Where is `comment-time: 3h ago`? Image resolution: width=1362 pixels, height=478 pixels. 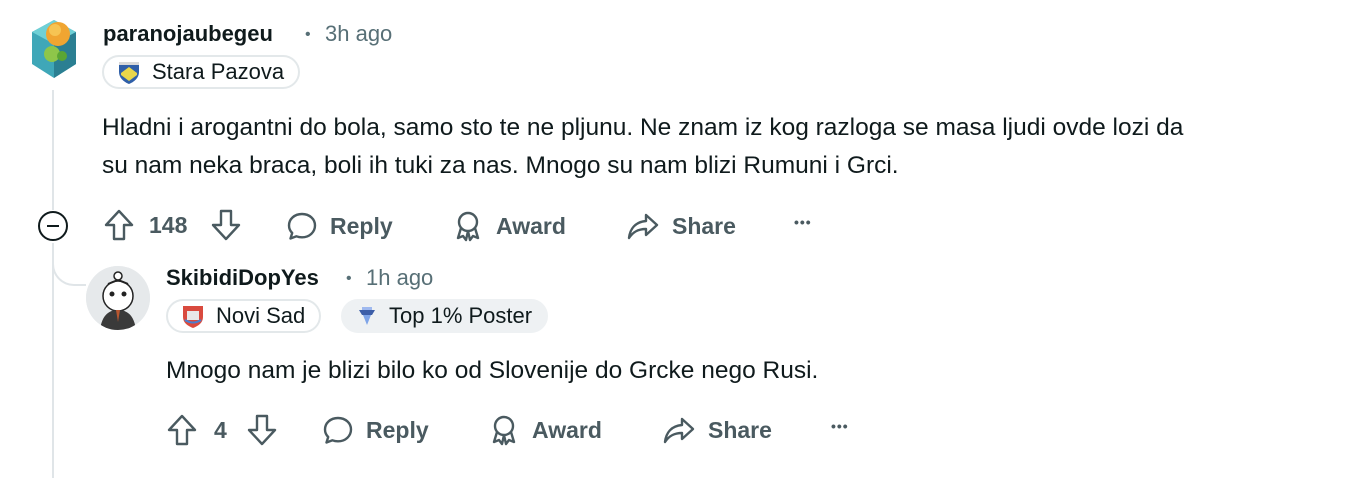
comment-time: 3h ago is located at coordinates (358, 34).